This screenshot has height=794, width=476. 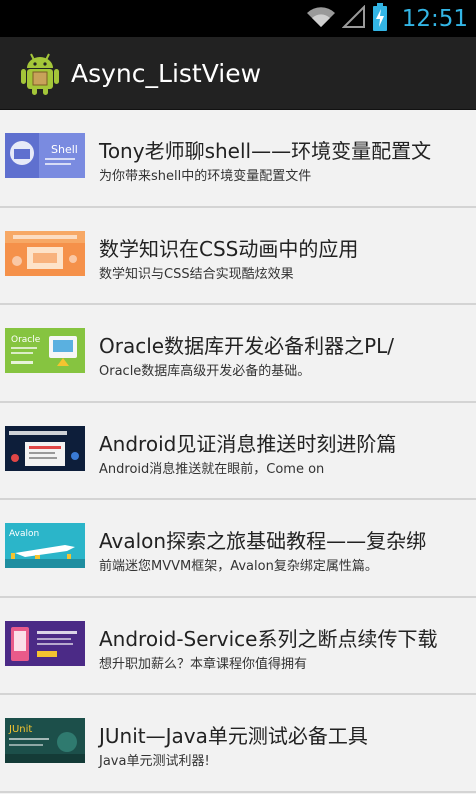 I want to click on course-subtitle: Android消息推送就在眼前，Come on, so click(x=212, y=469).